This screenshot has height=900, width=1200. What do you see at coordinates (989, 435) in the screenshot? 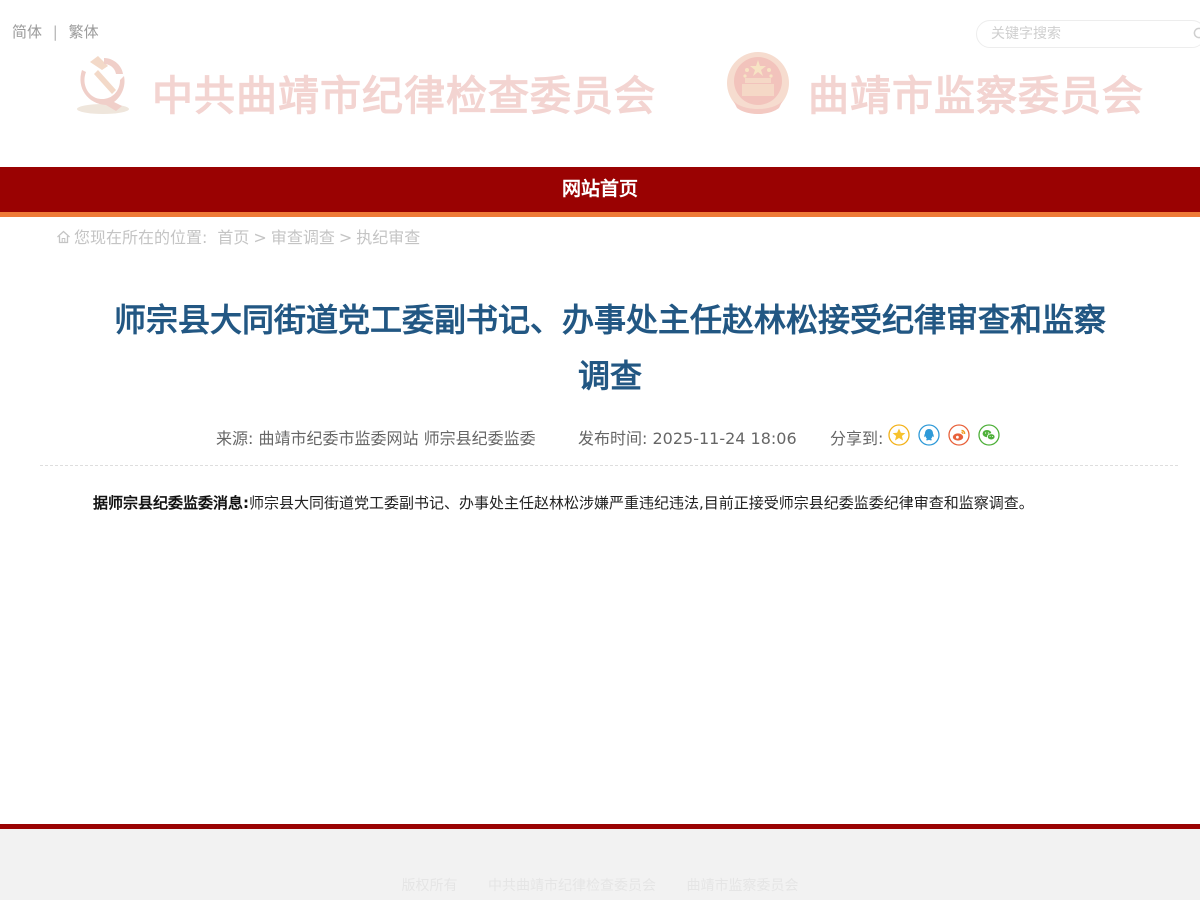
I see `wechat-icon` at bounding box center [989, 435].